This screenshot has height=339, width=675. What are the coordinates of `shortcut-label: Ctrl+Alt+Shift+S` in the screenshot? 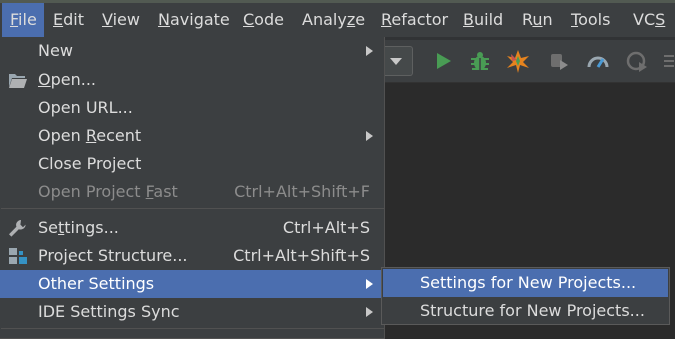 It's located at (301, 255).